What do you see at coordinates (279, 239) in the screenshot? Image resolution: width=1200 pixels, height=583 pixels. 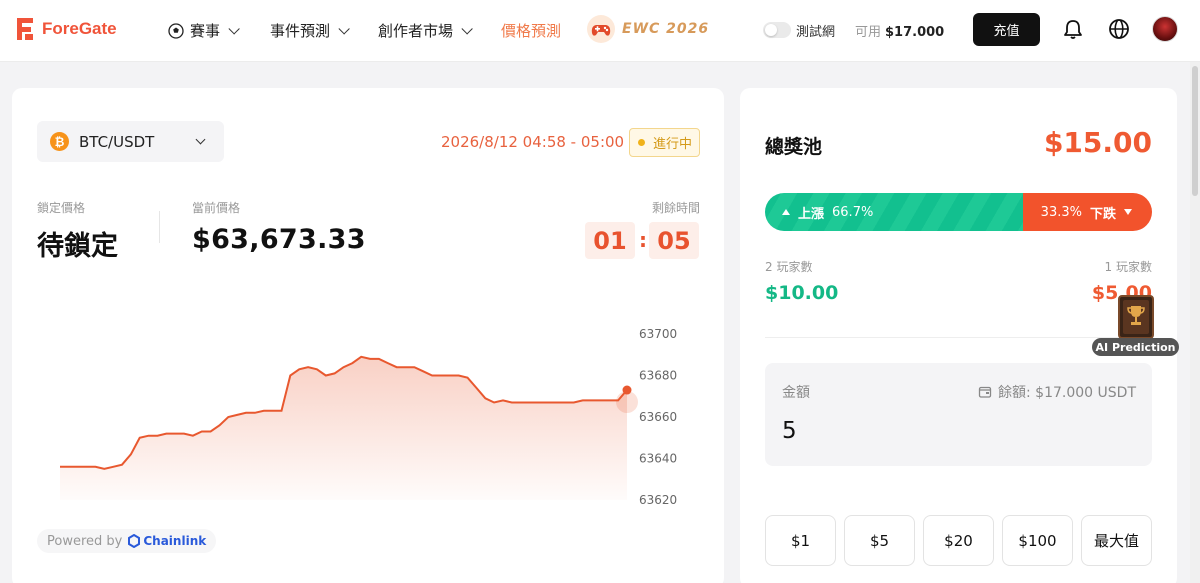 I see `current-price-value: $63,673.33` at bounding box center [279, 239].